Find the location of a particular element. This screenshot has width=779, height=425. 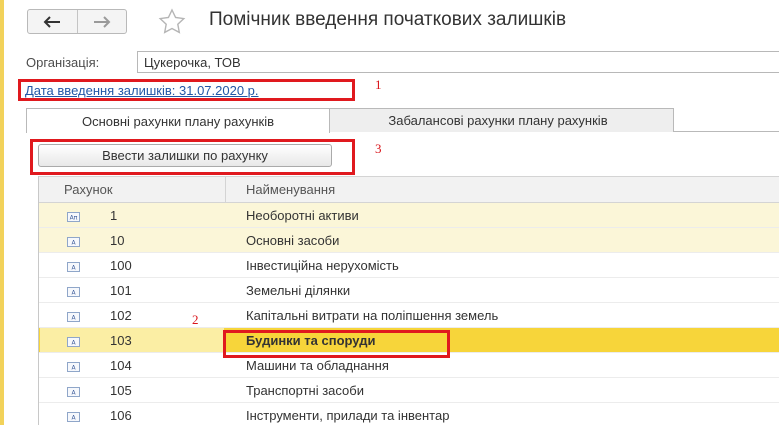

account-name: Машини та обладнання is located at coordinates (317, 365).